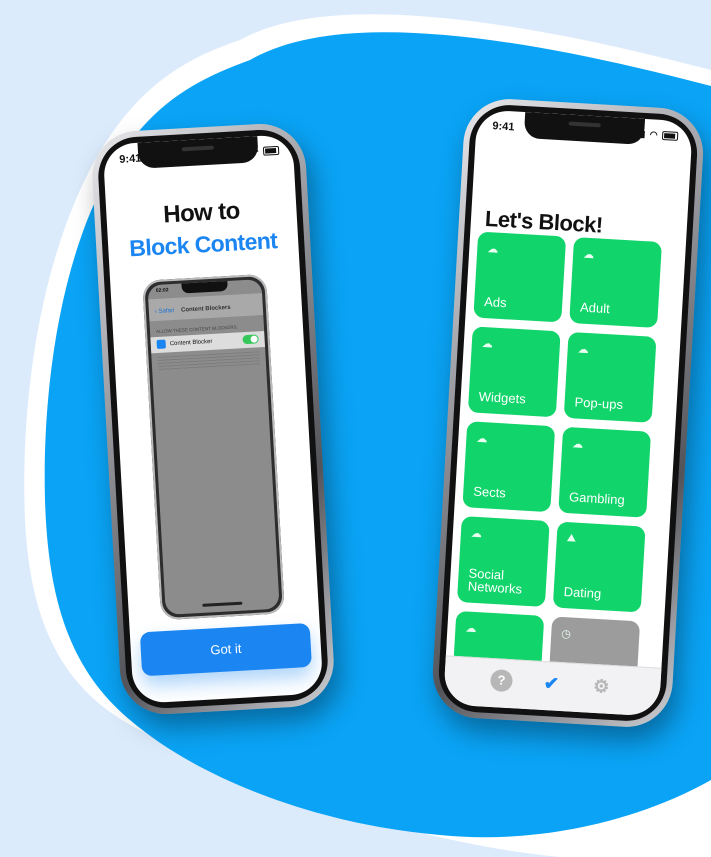 Image resolution: width=711 pixels, height=857 pixels. Describe the element at coordinates (605, 472) in the screenshot. I see `tile-gambling: ☁ Gambling` at that location.